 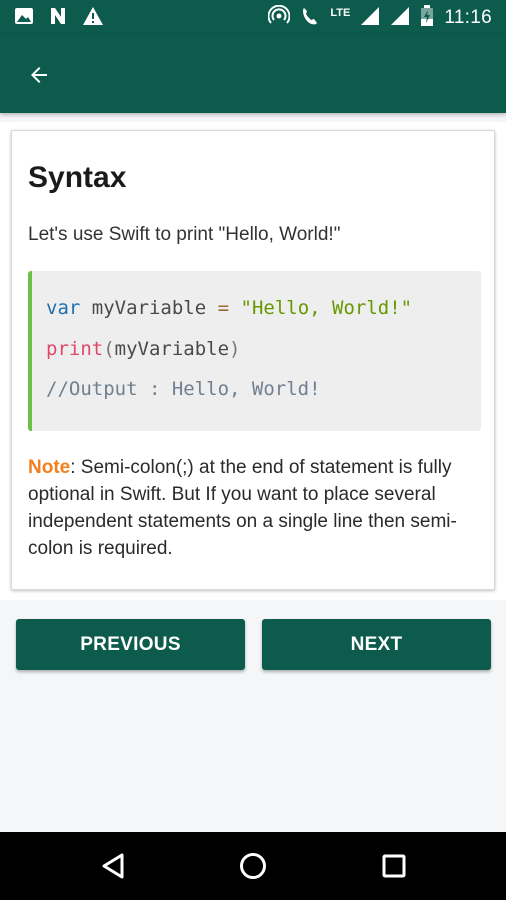 I want to click on code-string: "Hello, World!", so click(x=326, y=308).